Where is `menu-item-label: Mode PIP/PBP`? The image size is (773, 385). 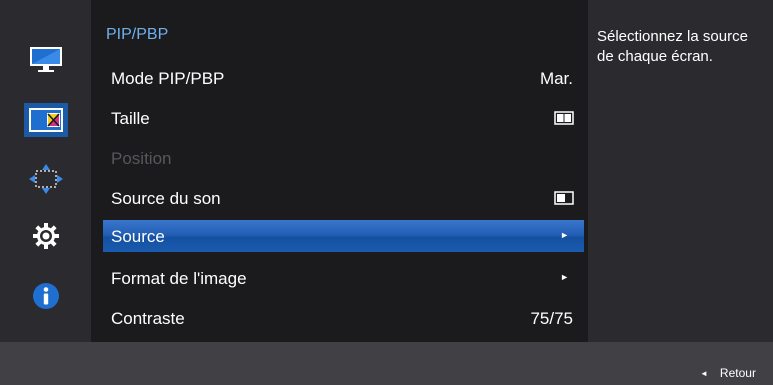 menu-item-label: Mode PIP/PBP is located at coordinates (168, 78).